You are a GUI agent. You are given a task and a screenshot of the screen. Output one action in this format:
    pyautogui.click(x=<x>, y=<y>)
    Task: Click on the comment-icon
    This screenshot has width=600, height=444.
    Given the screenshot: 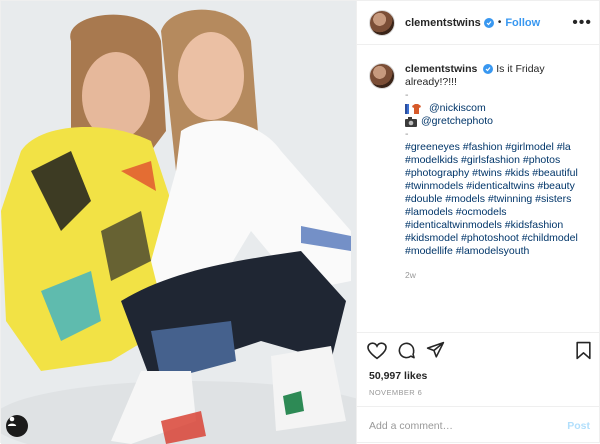 What is the action you would take?
    pyautogui.click(x=406, y=350)
    